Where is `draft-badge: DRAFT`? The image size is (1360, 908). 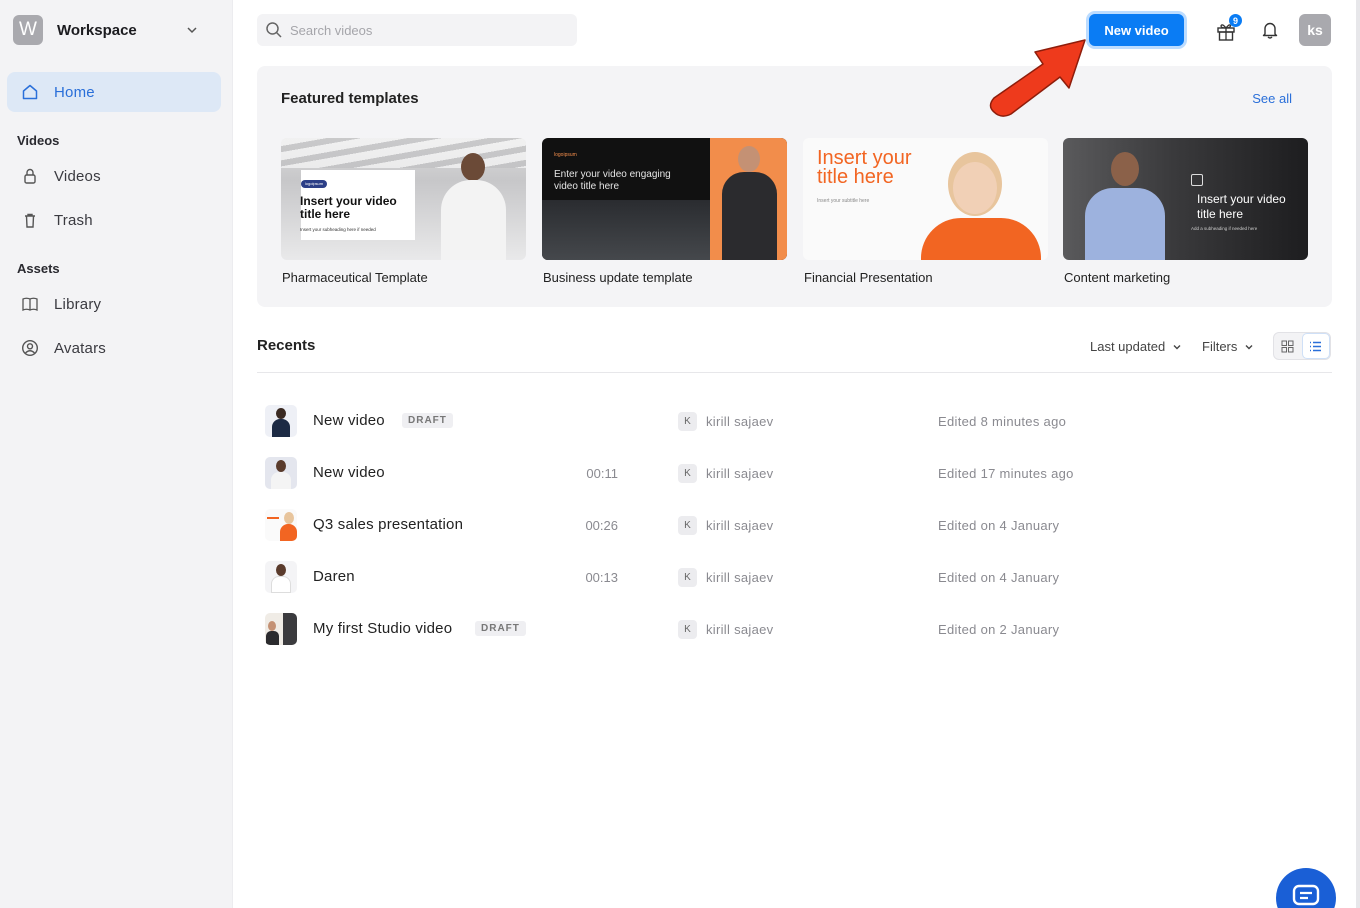
draft-badge: DRAFT is located at coordinates (500, 628).